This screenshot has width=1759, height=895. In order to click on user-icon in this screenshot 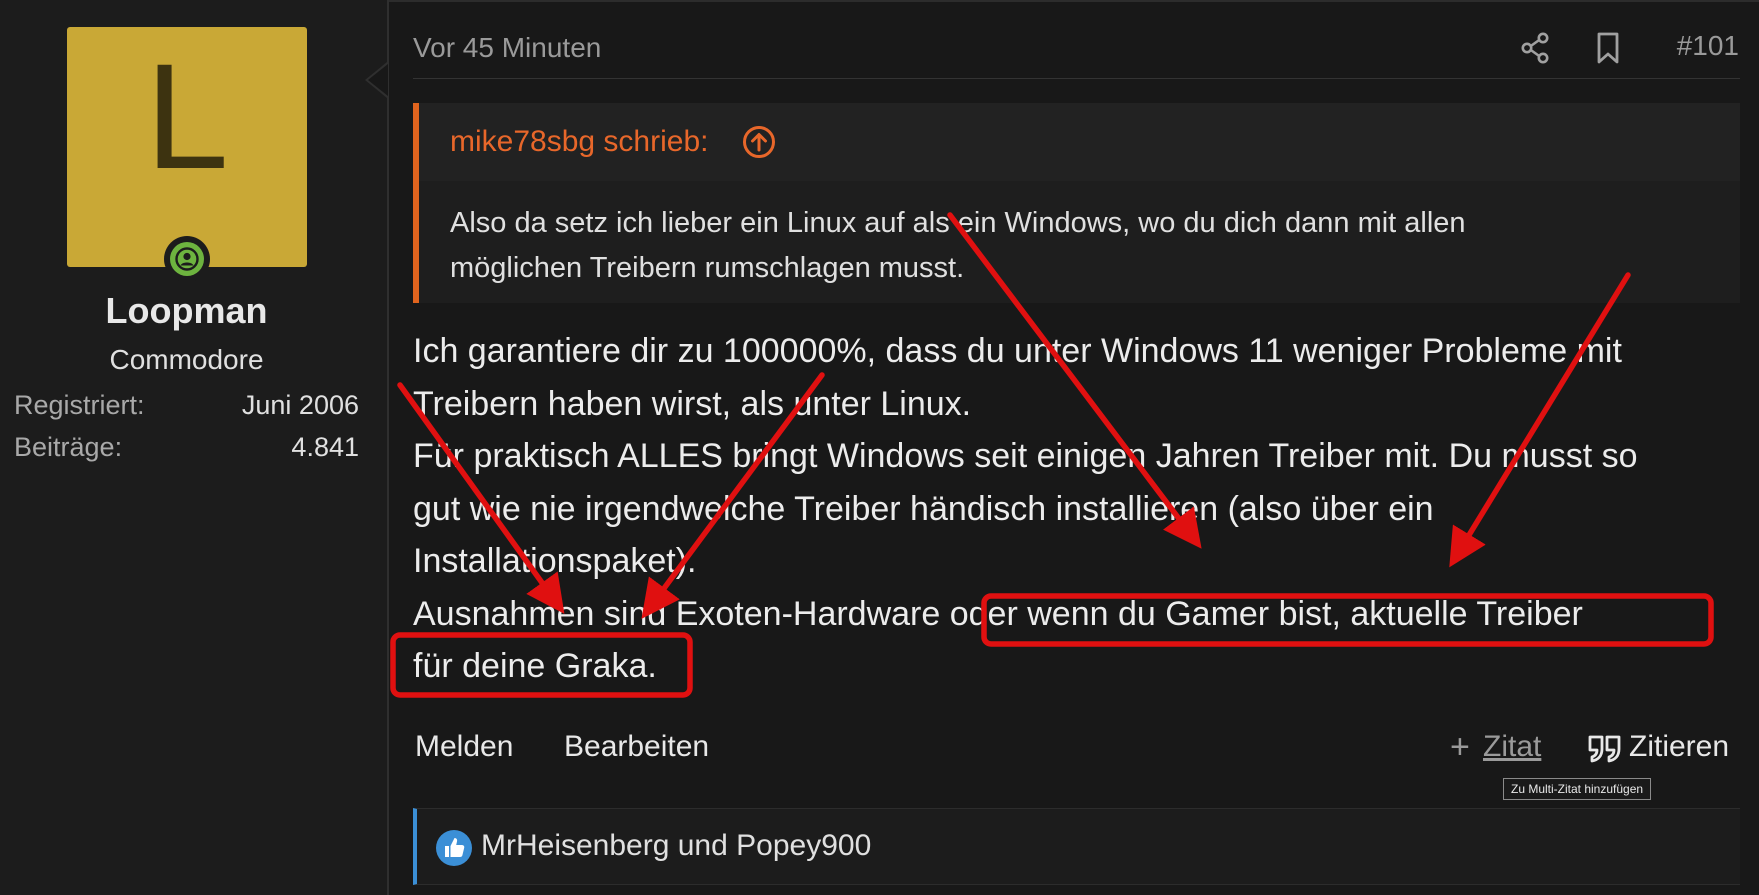, I will do `click(187, 259)`.